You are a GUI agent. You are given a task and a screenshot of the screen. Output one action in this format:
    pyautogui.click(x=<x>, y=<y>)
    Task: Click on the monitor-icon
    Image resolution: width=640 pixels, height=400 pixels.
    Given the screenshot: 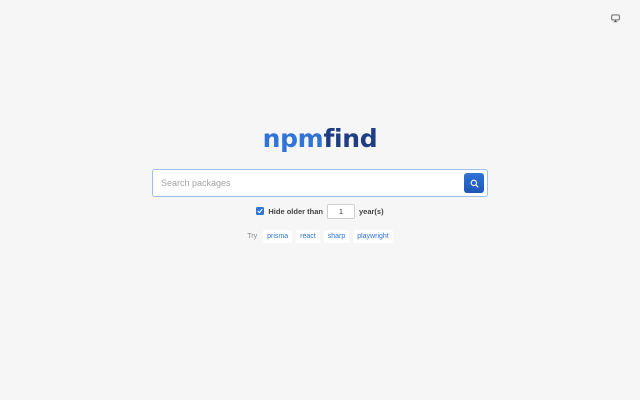 What is the action you would take?
    pyautogui.click(x=615, y=17)
    